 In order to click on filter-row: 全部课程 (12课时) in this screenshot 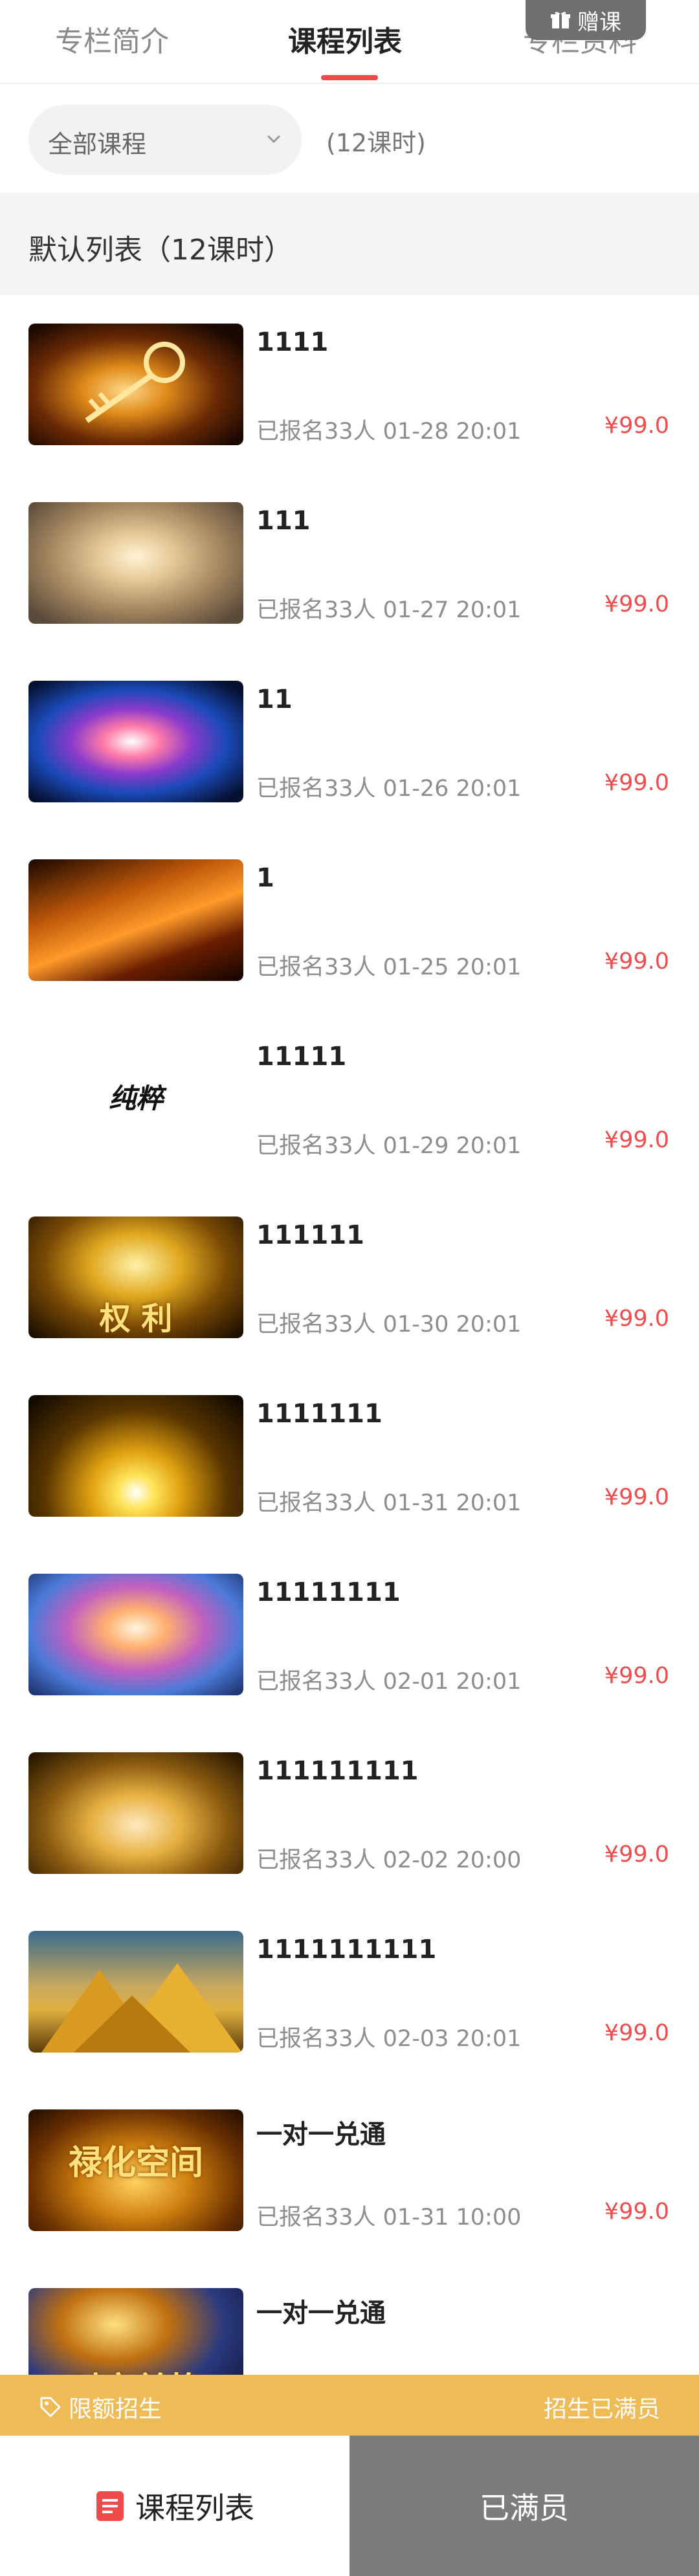, I will do `click(349, 138)`.